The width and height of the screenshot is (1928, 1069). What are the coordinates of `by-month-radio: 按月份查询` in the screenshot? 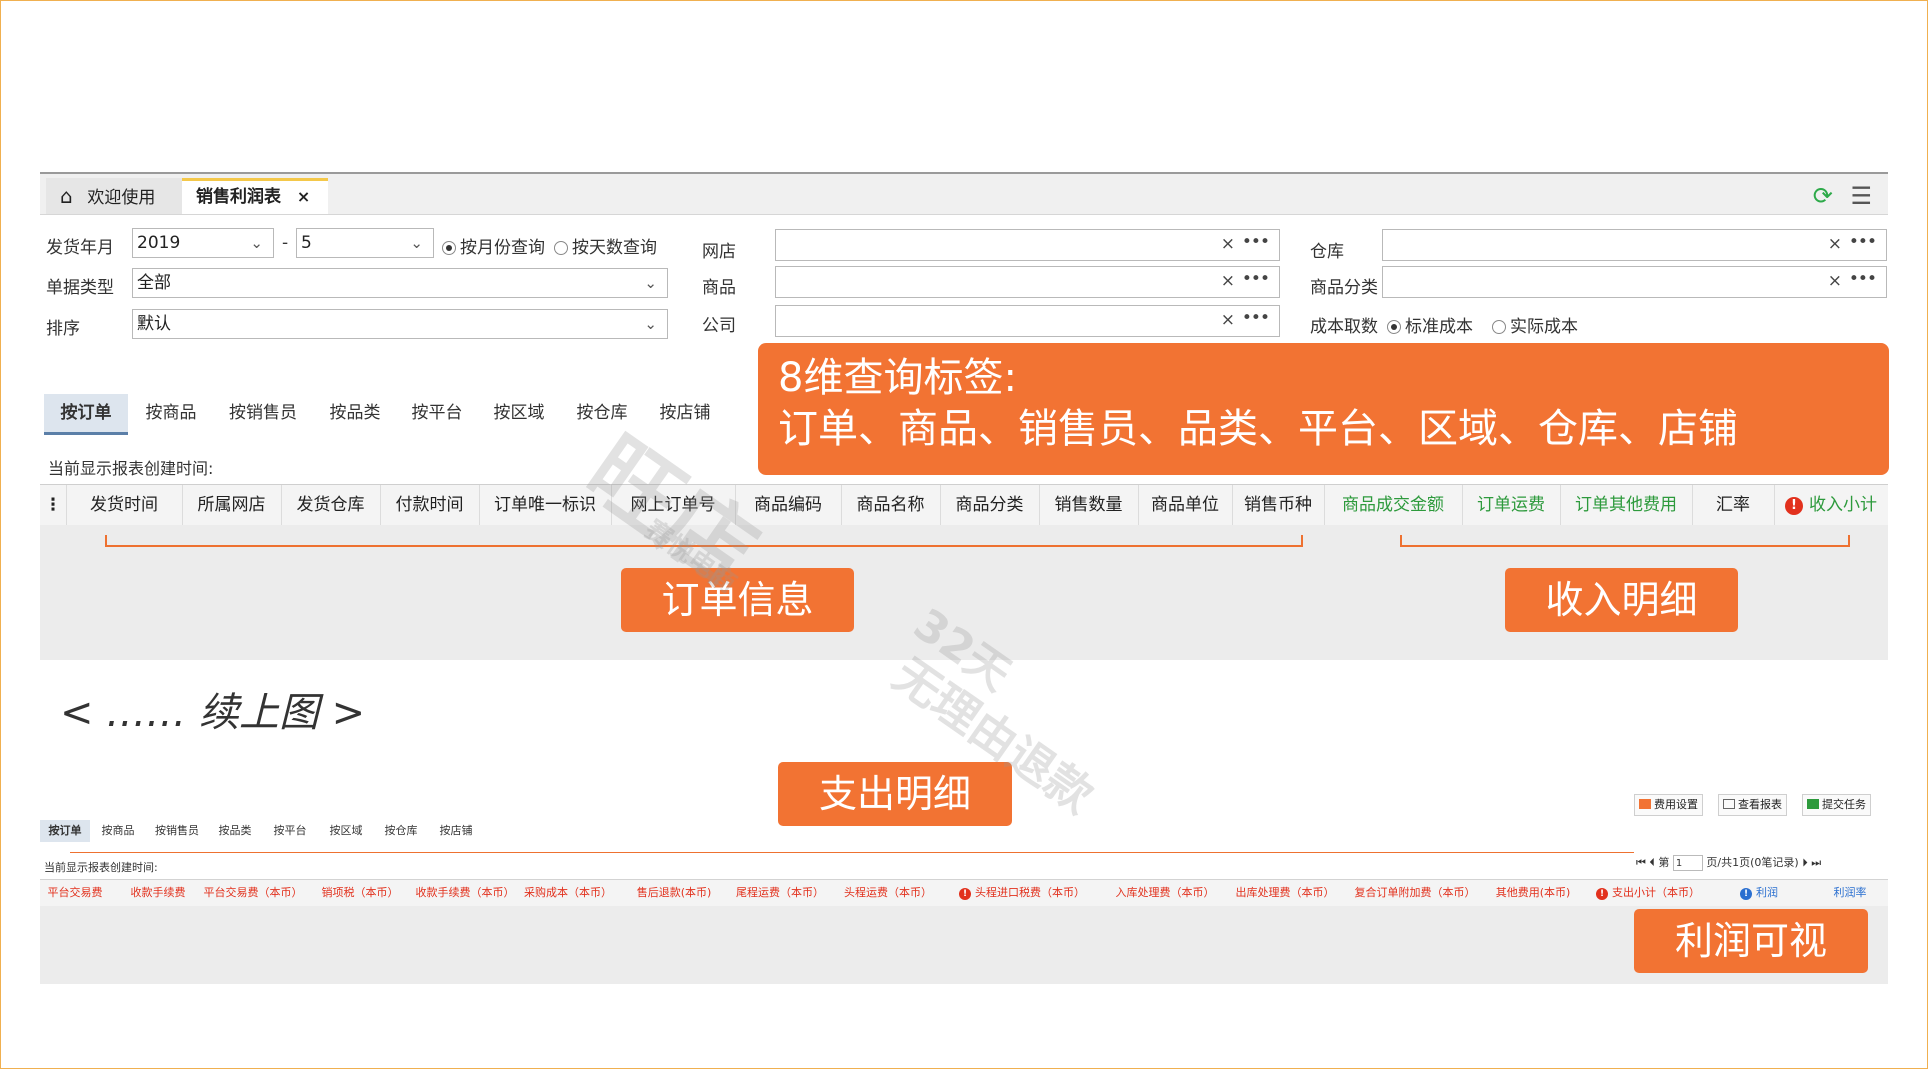 It's located at (493, 245).